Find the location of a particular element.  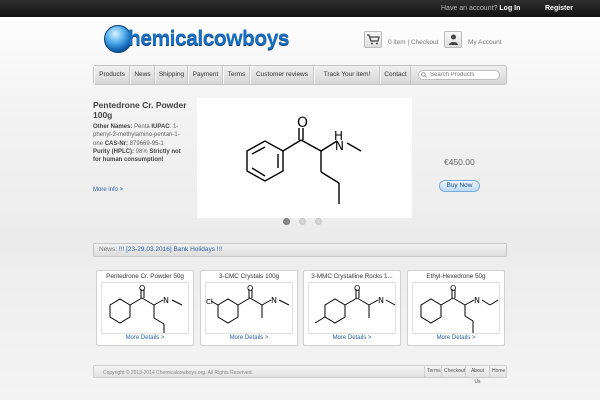

footer-link-home: Home is located at coordinates (498, 371).